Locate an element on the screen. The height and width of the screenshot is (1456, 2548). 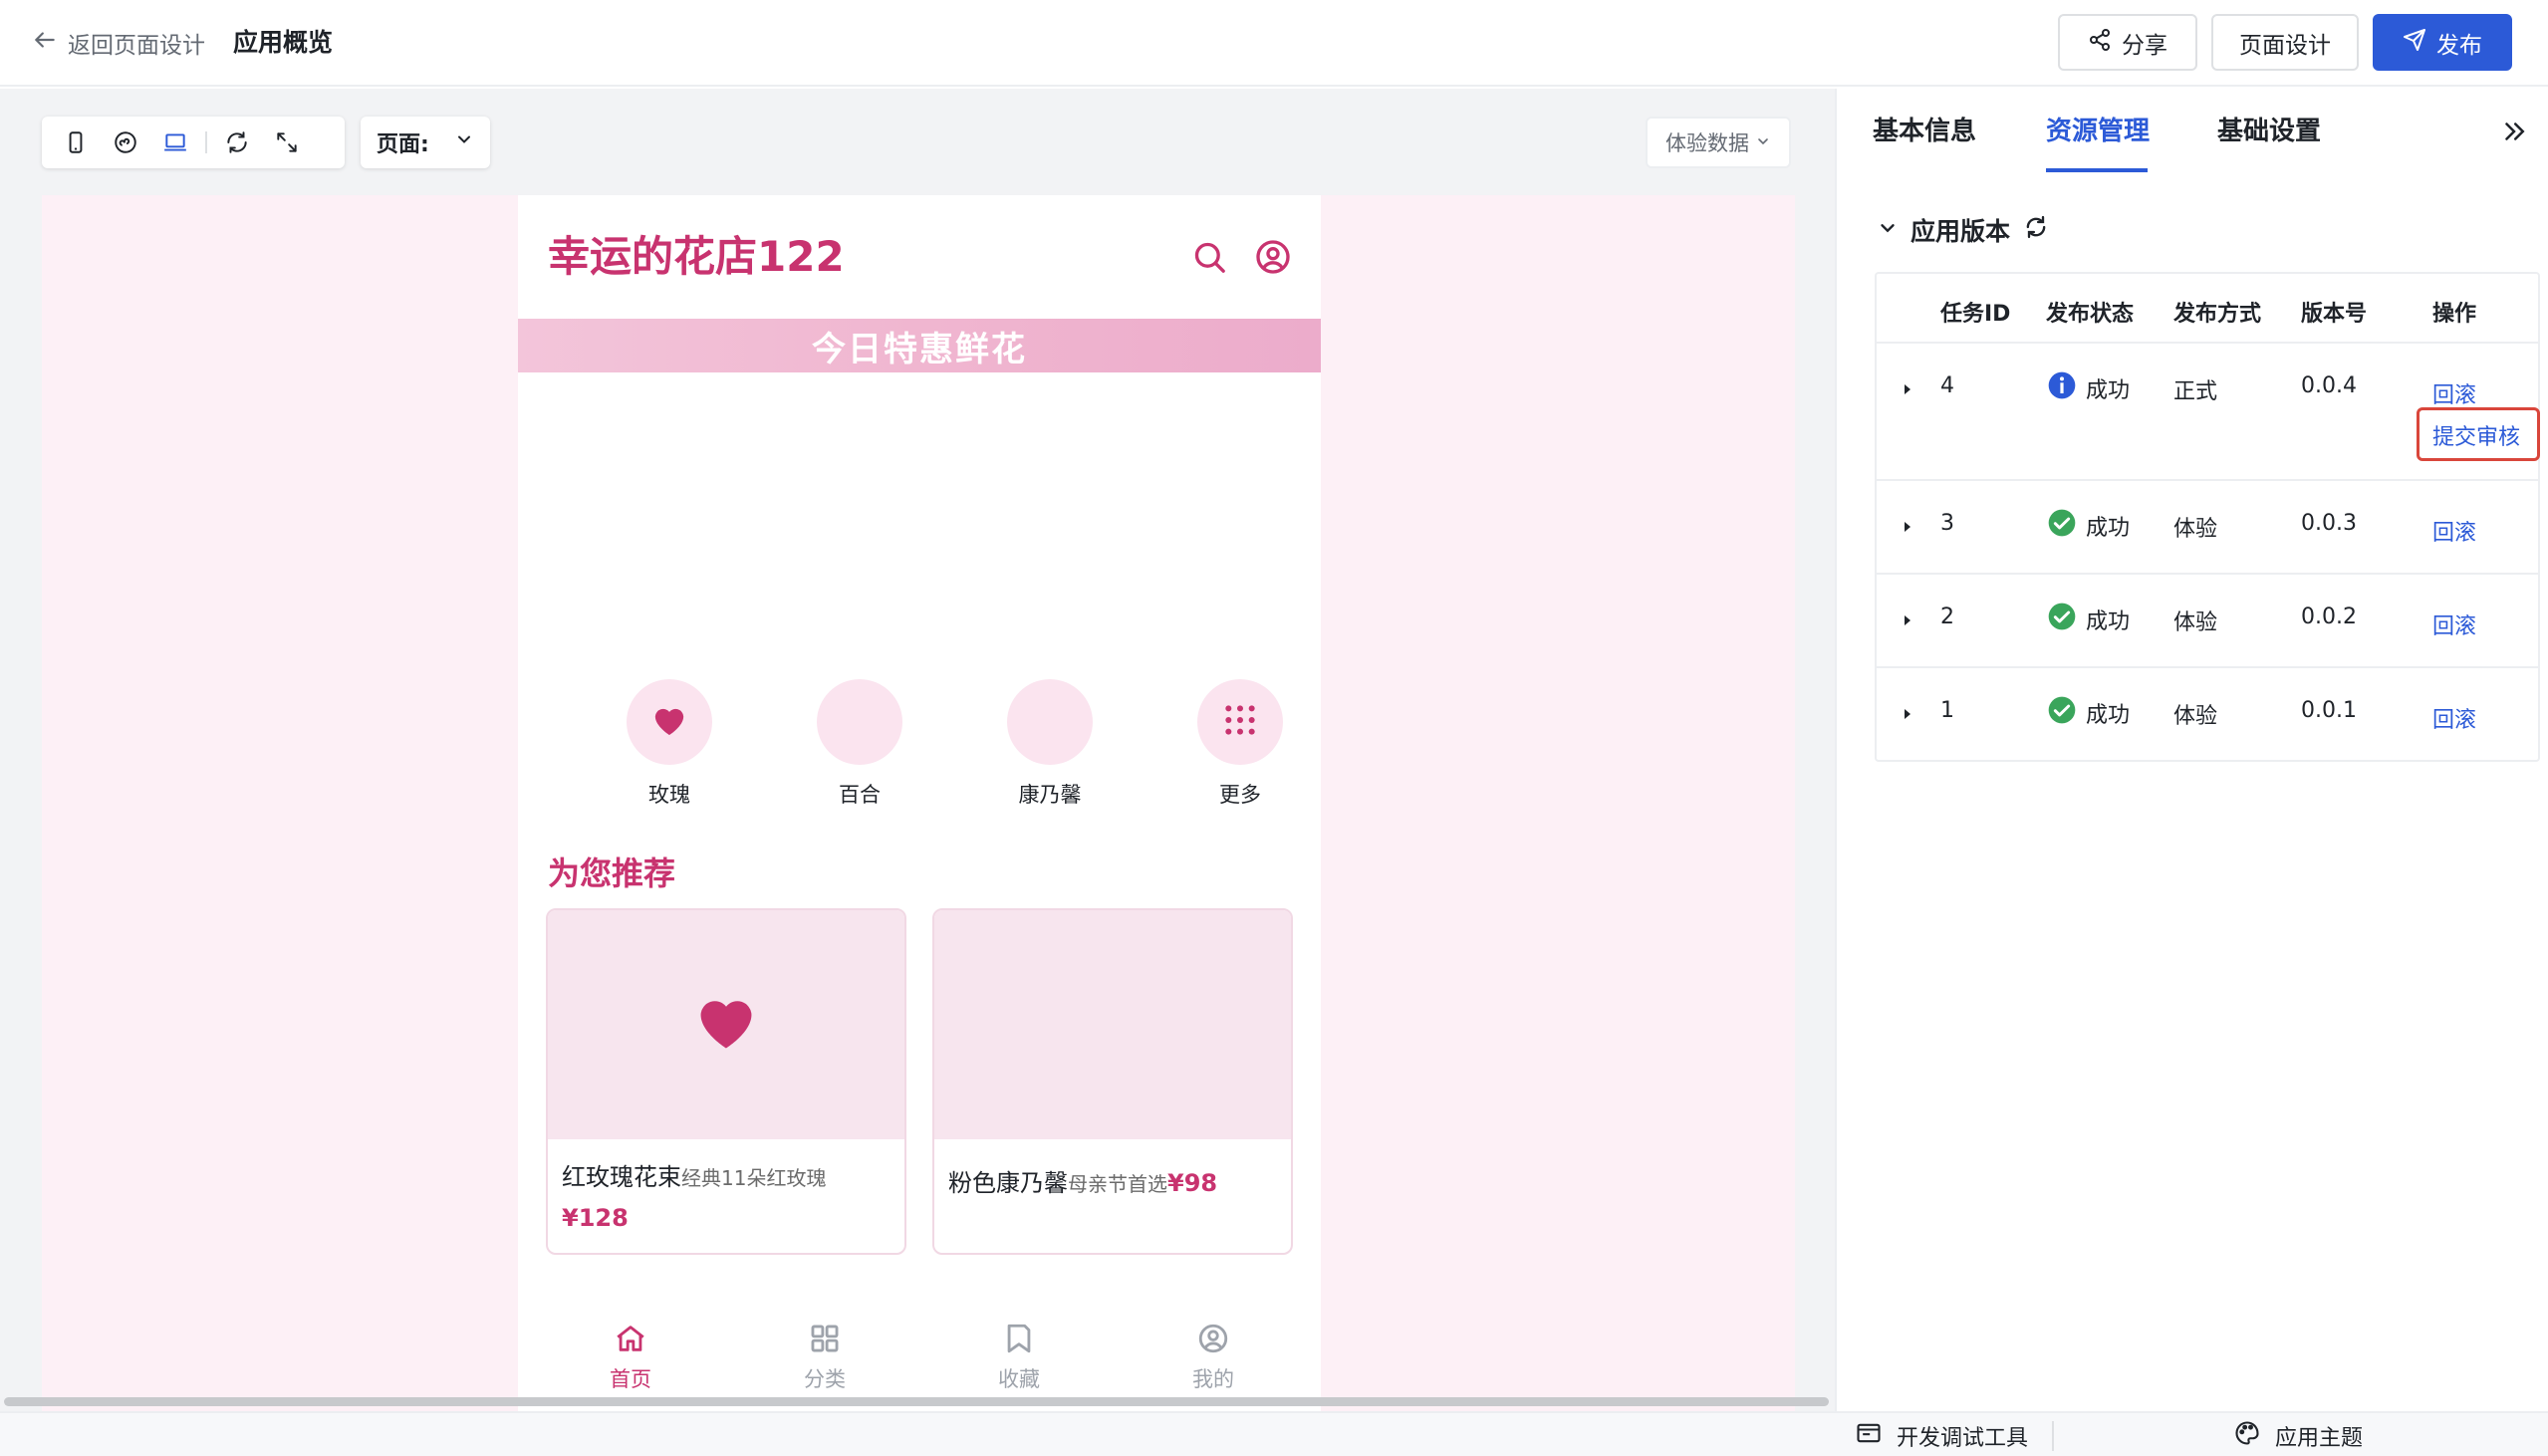
tab-mine: 我的 is located at coordinates (1213, 1357).